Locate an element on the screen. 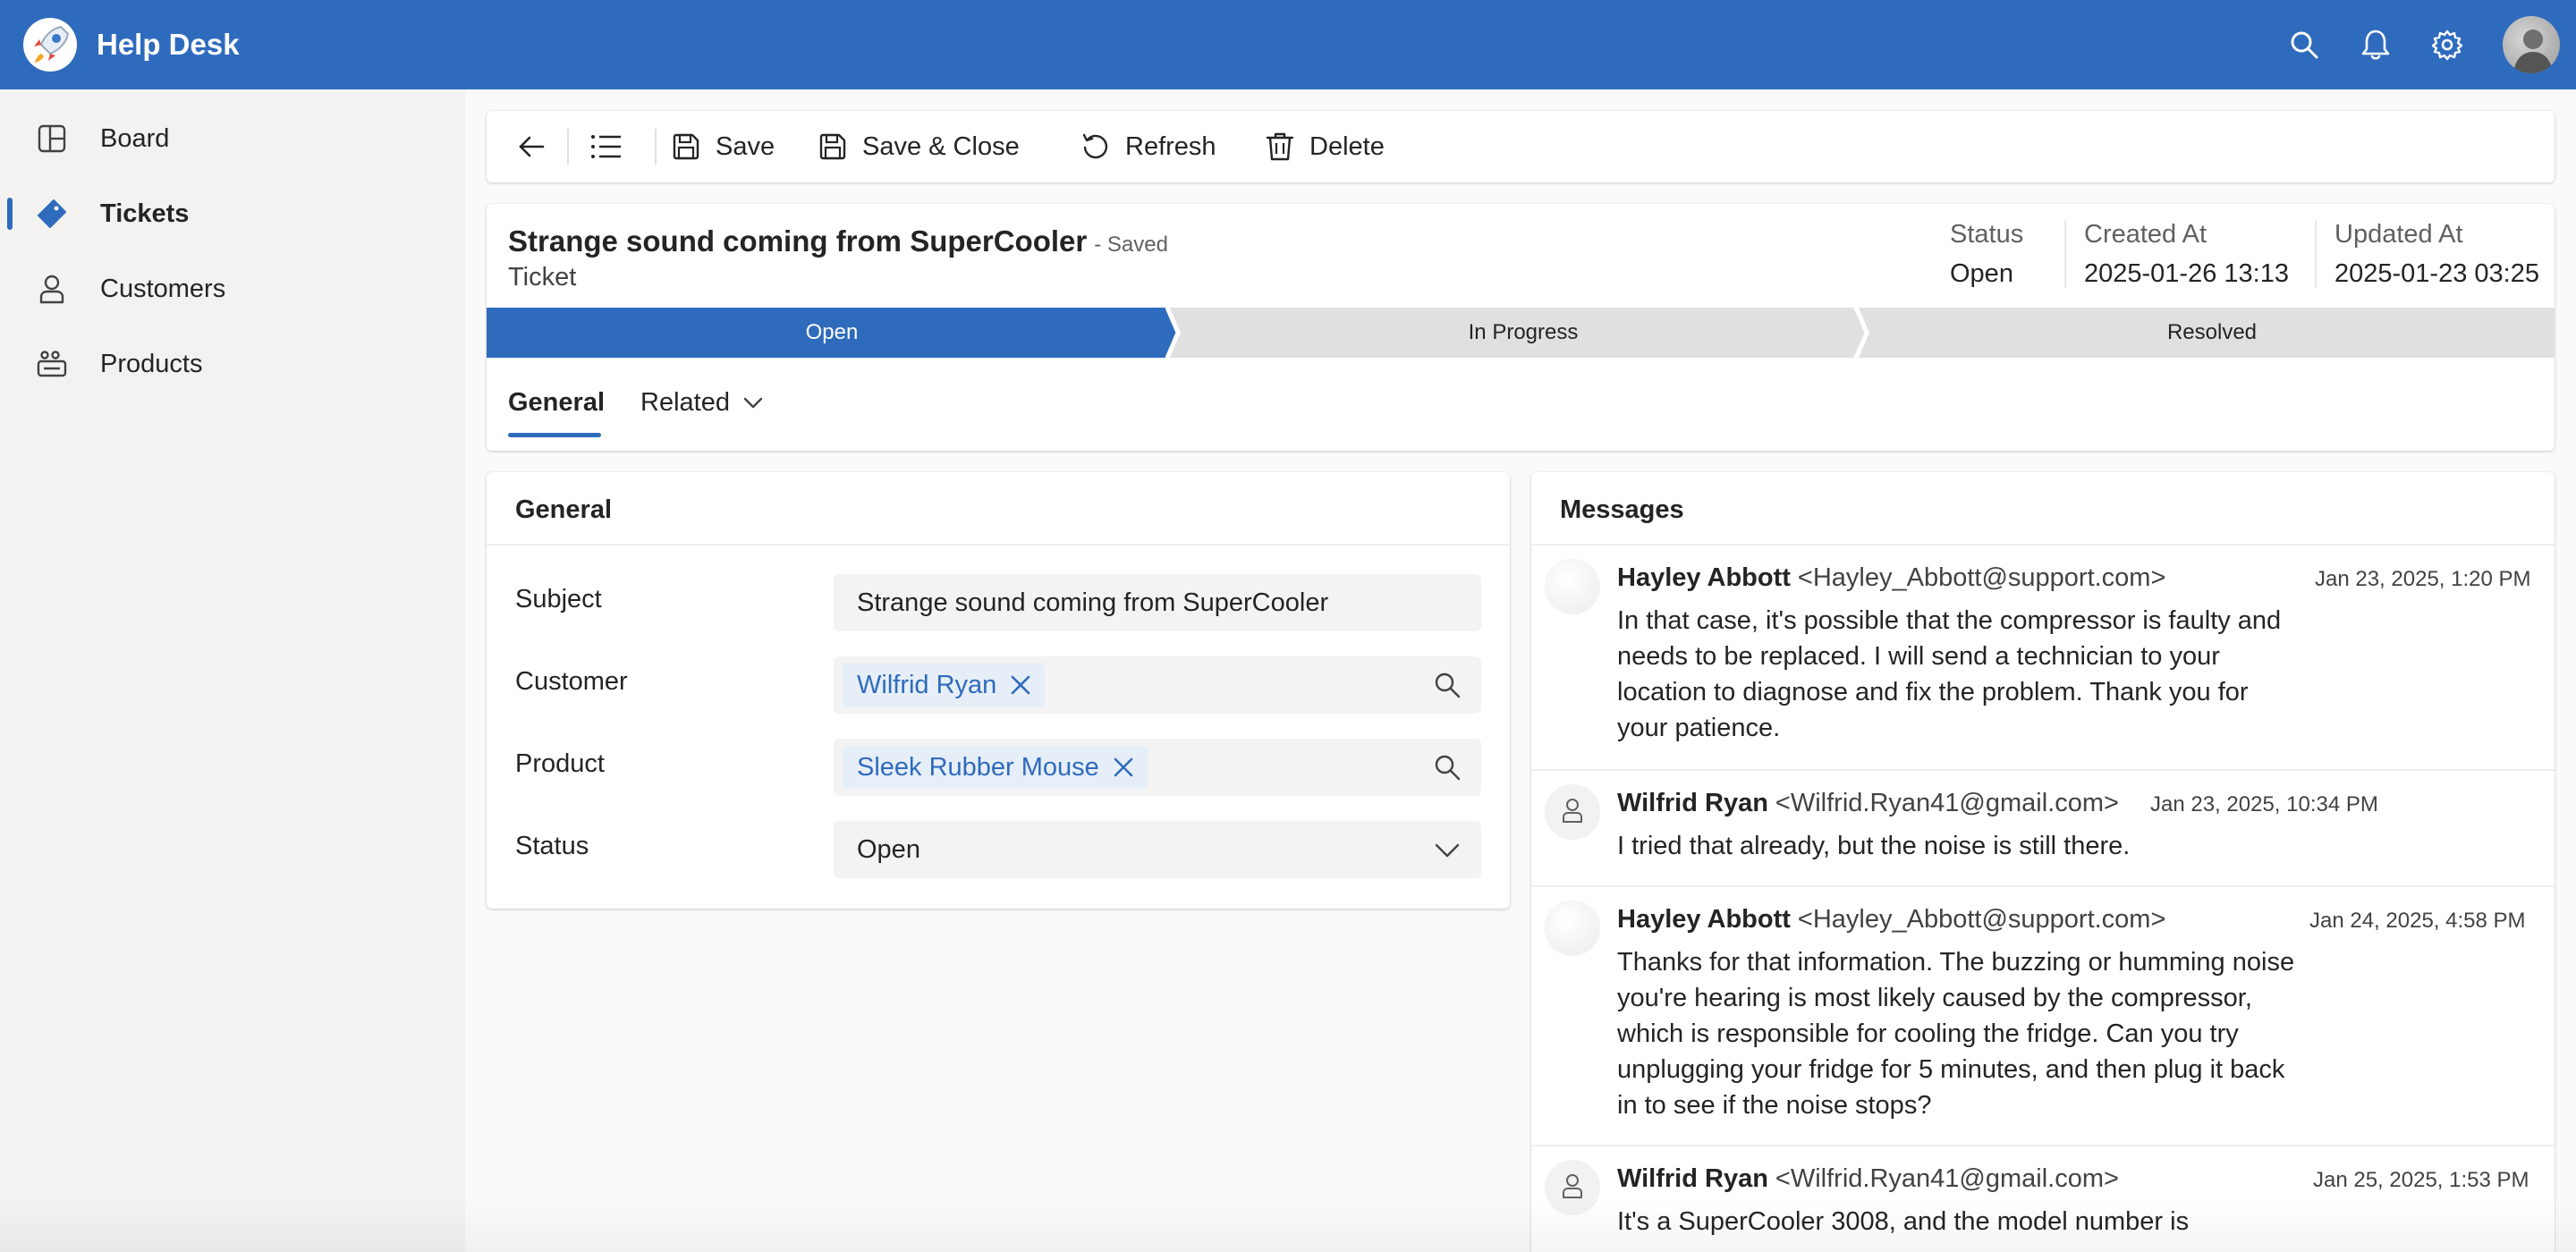 The height and width of the screenshot is (1252, 2576). back-button is located at coordinates (531, 146).